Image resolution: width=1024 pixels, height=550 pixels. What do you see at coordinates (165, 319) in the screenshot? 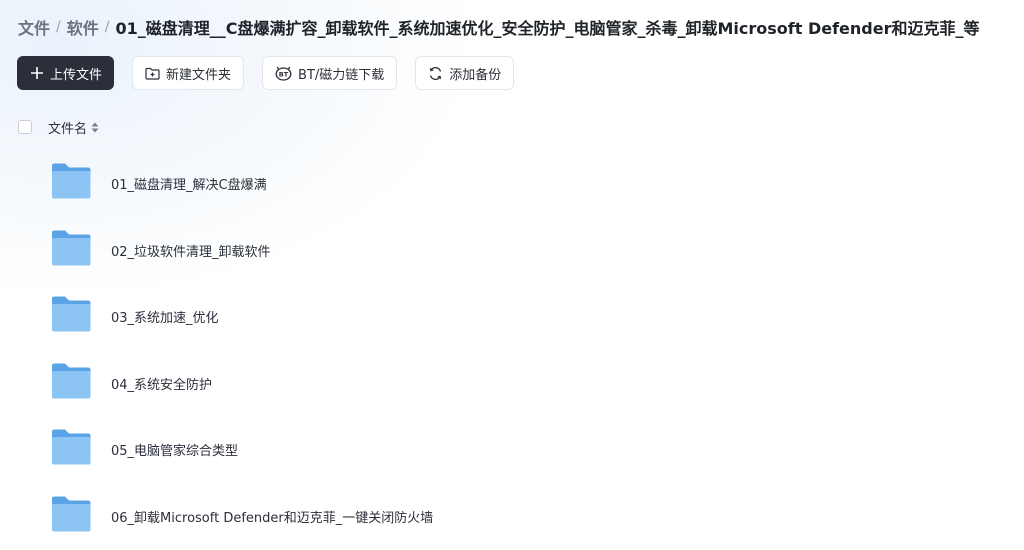
I see `file-name: 03_系统加速_优化` at bounding box center [165, 319].